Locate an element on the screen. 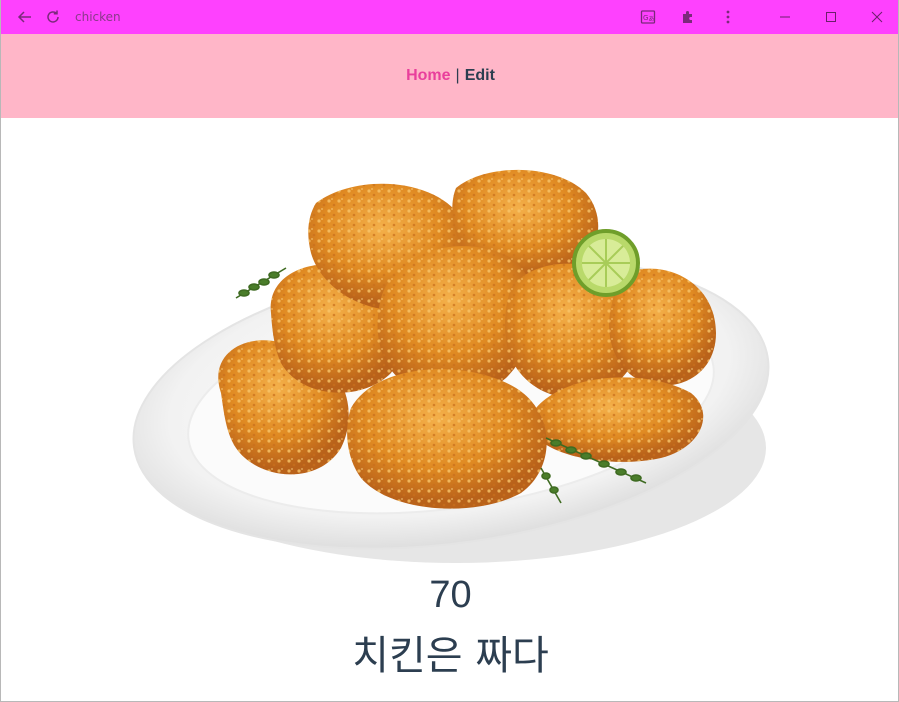 Image resolution: width=899 pixels, height=702 pixels. reload-icon is located at coordinates (53, 16).